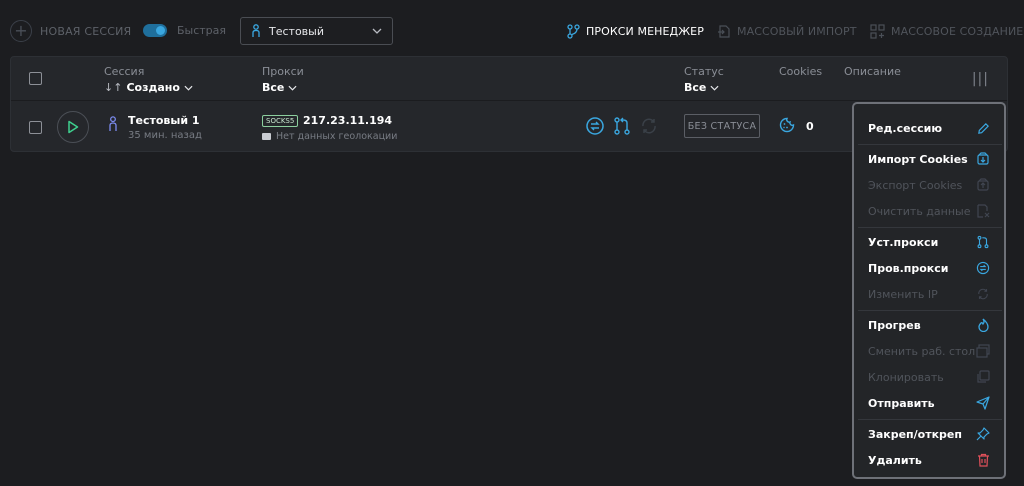 This screenshot has width=1024, height=486. Describe the element at coordinates (202, 30) in the screenshot. I see `quick-label: Быстрая` at that location.